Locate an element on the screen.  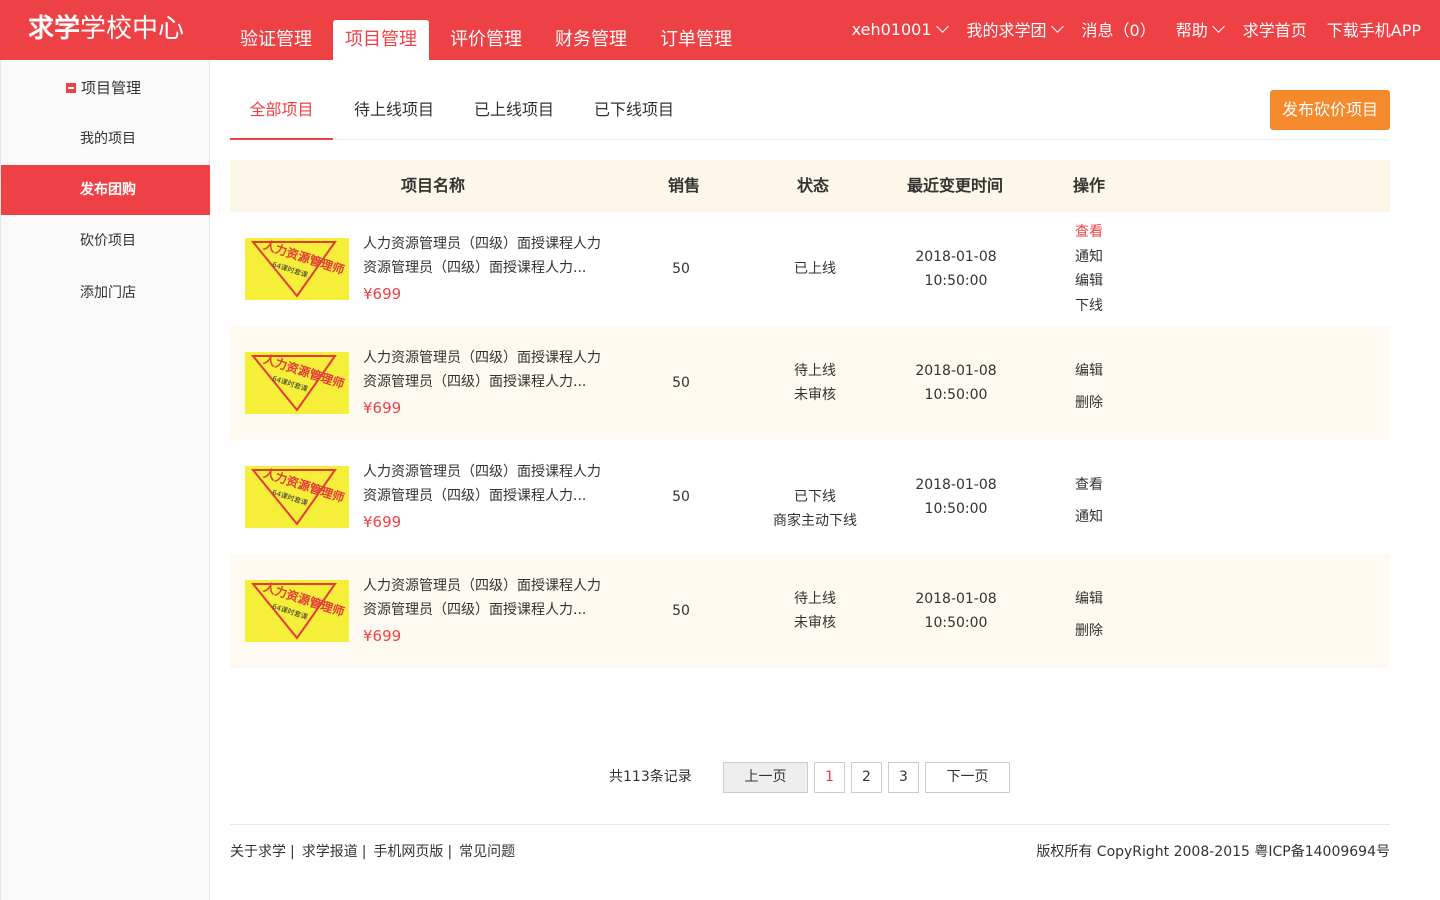
col-sales: 销售 is located at coordinates (683, 185).